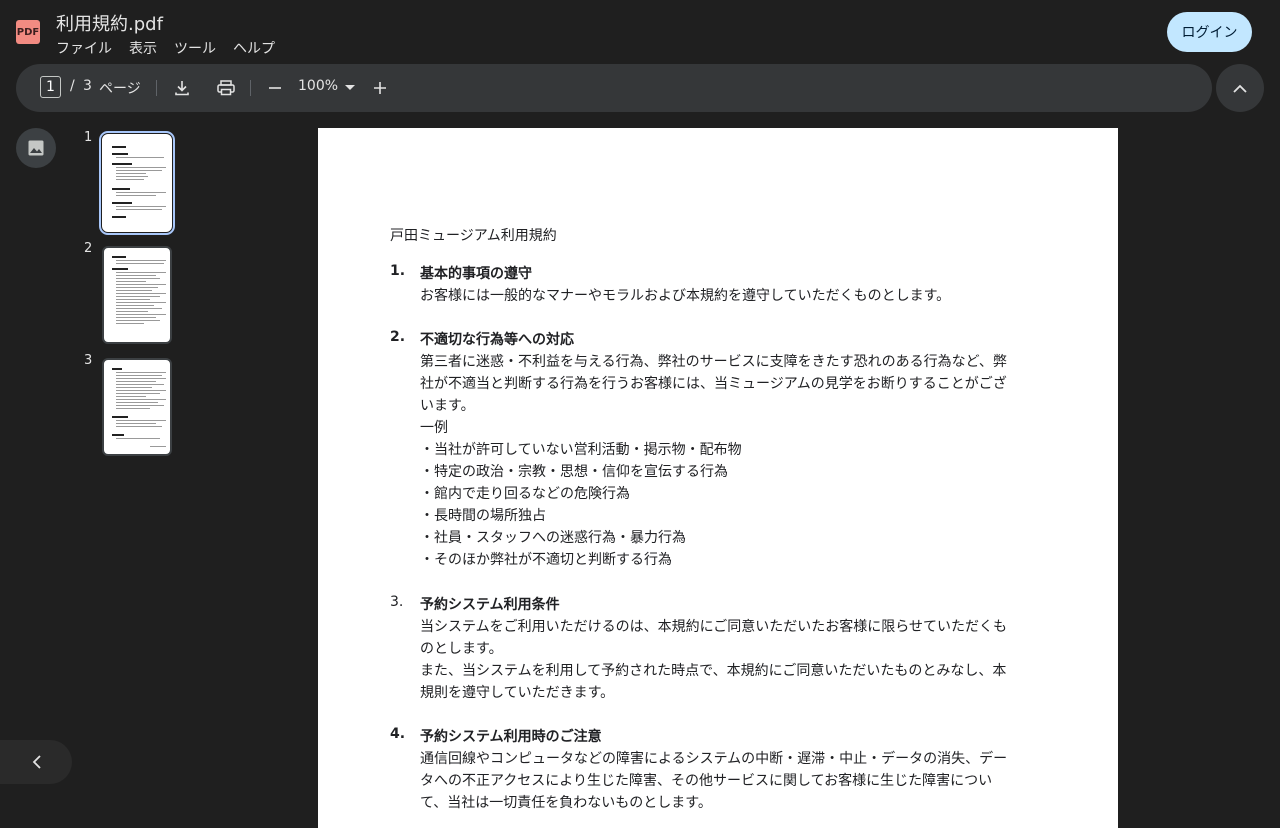  What do you see at coordinates (87, 86) in the screenshot?
I see `total-pages: 3` at bounding box center [87, 86].